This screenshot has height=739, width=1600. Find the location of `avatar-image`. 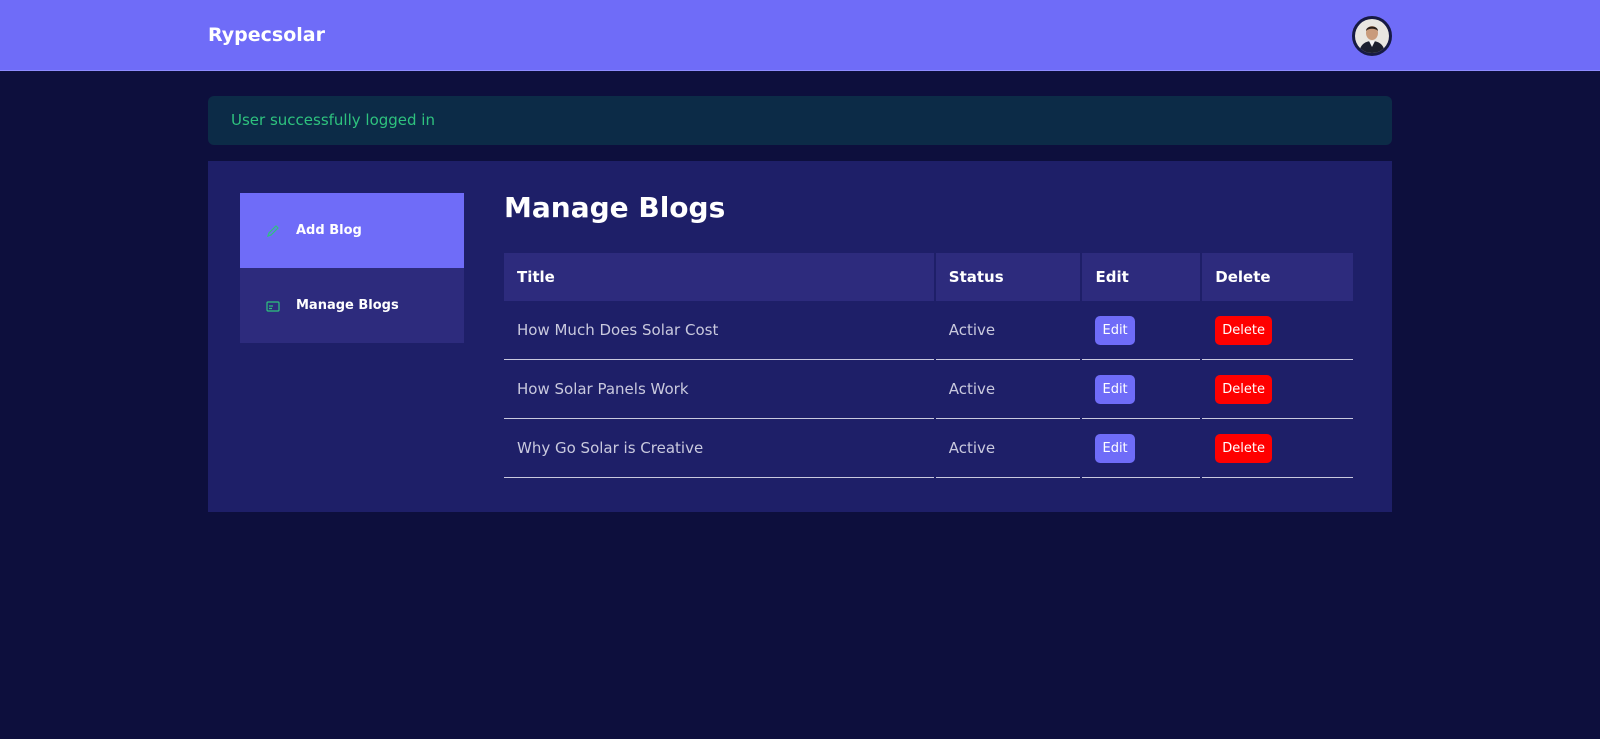

avatar-image is located at coordinates (1372, 36).